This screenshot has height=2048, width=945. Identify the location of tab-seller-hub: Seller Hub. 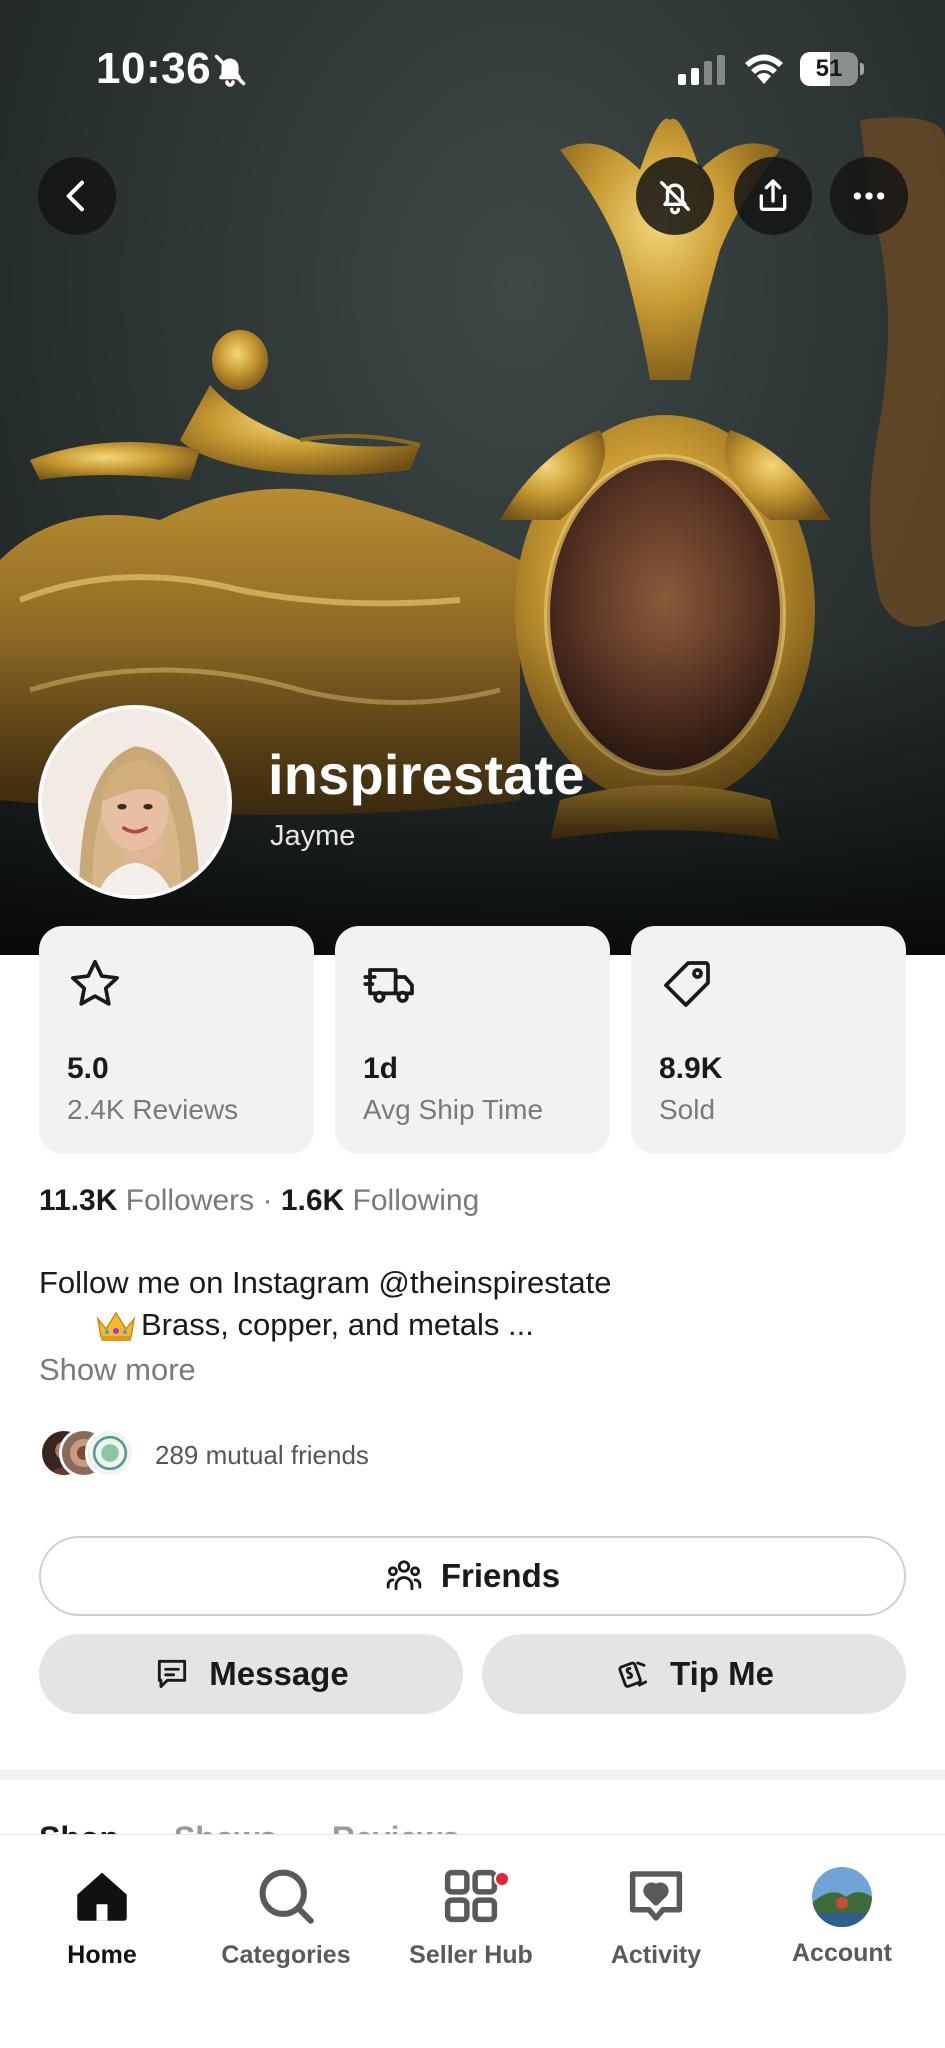
(471, 1918).